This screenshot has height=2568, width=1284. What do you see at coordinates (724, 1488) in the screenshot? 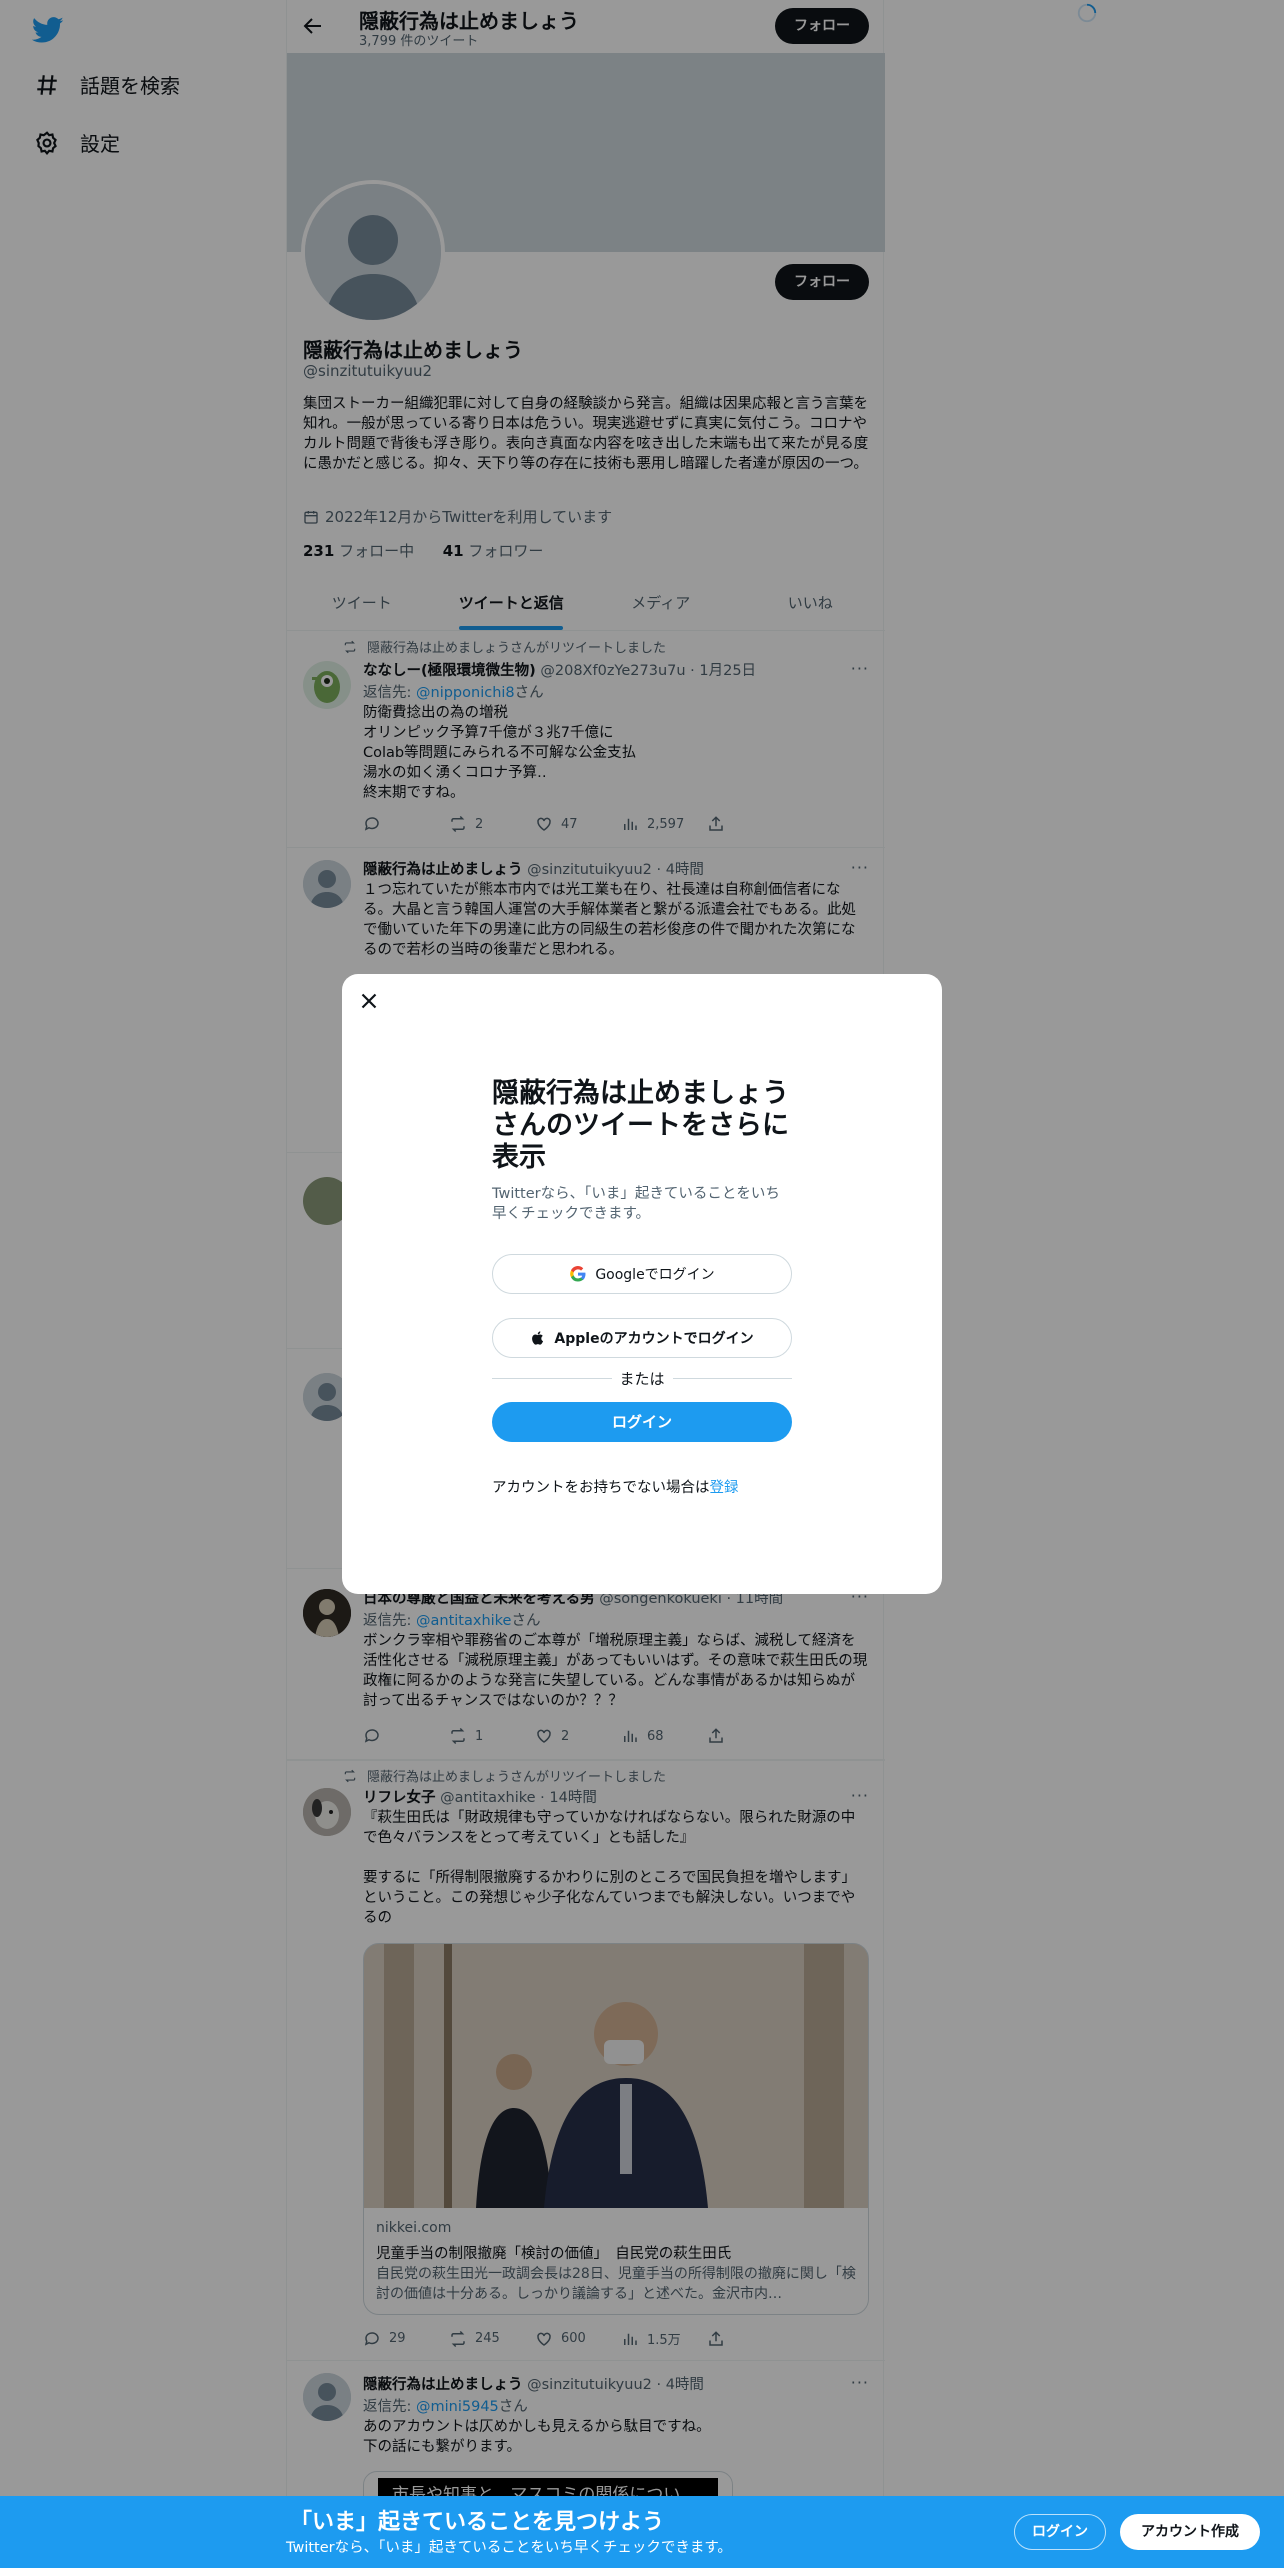
I see `signup-link: 登録` at bounding box center [724, 1488].